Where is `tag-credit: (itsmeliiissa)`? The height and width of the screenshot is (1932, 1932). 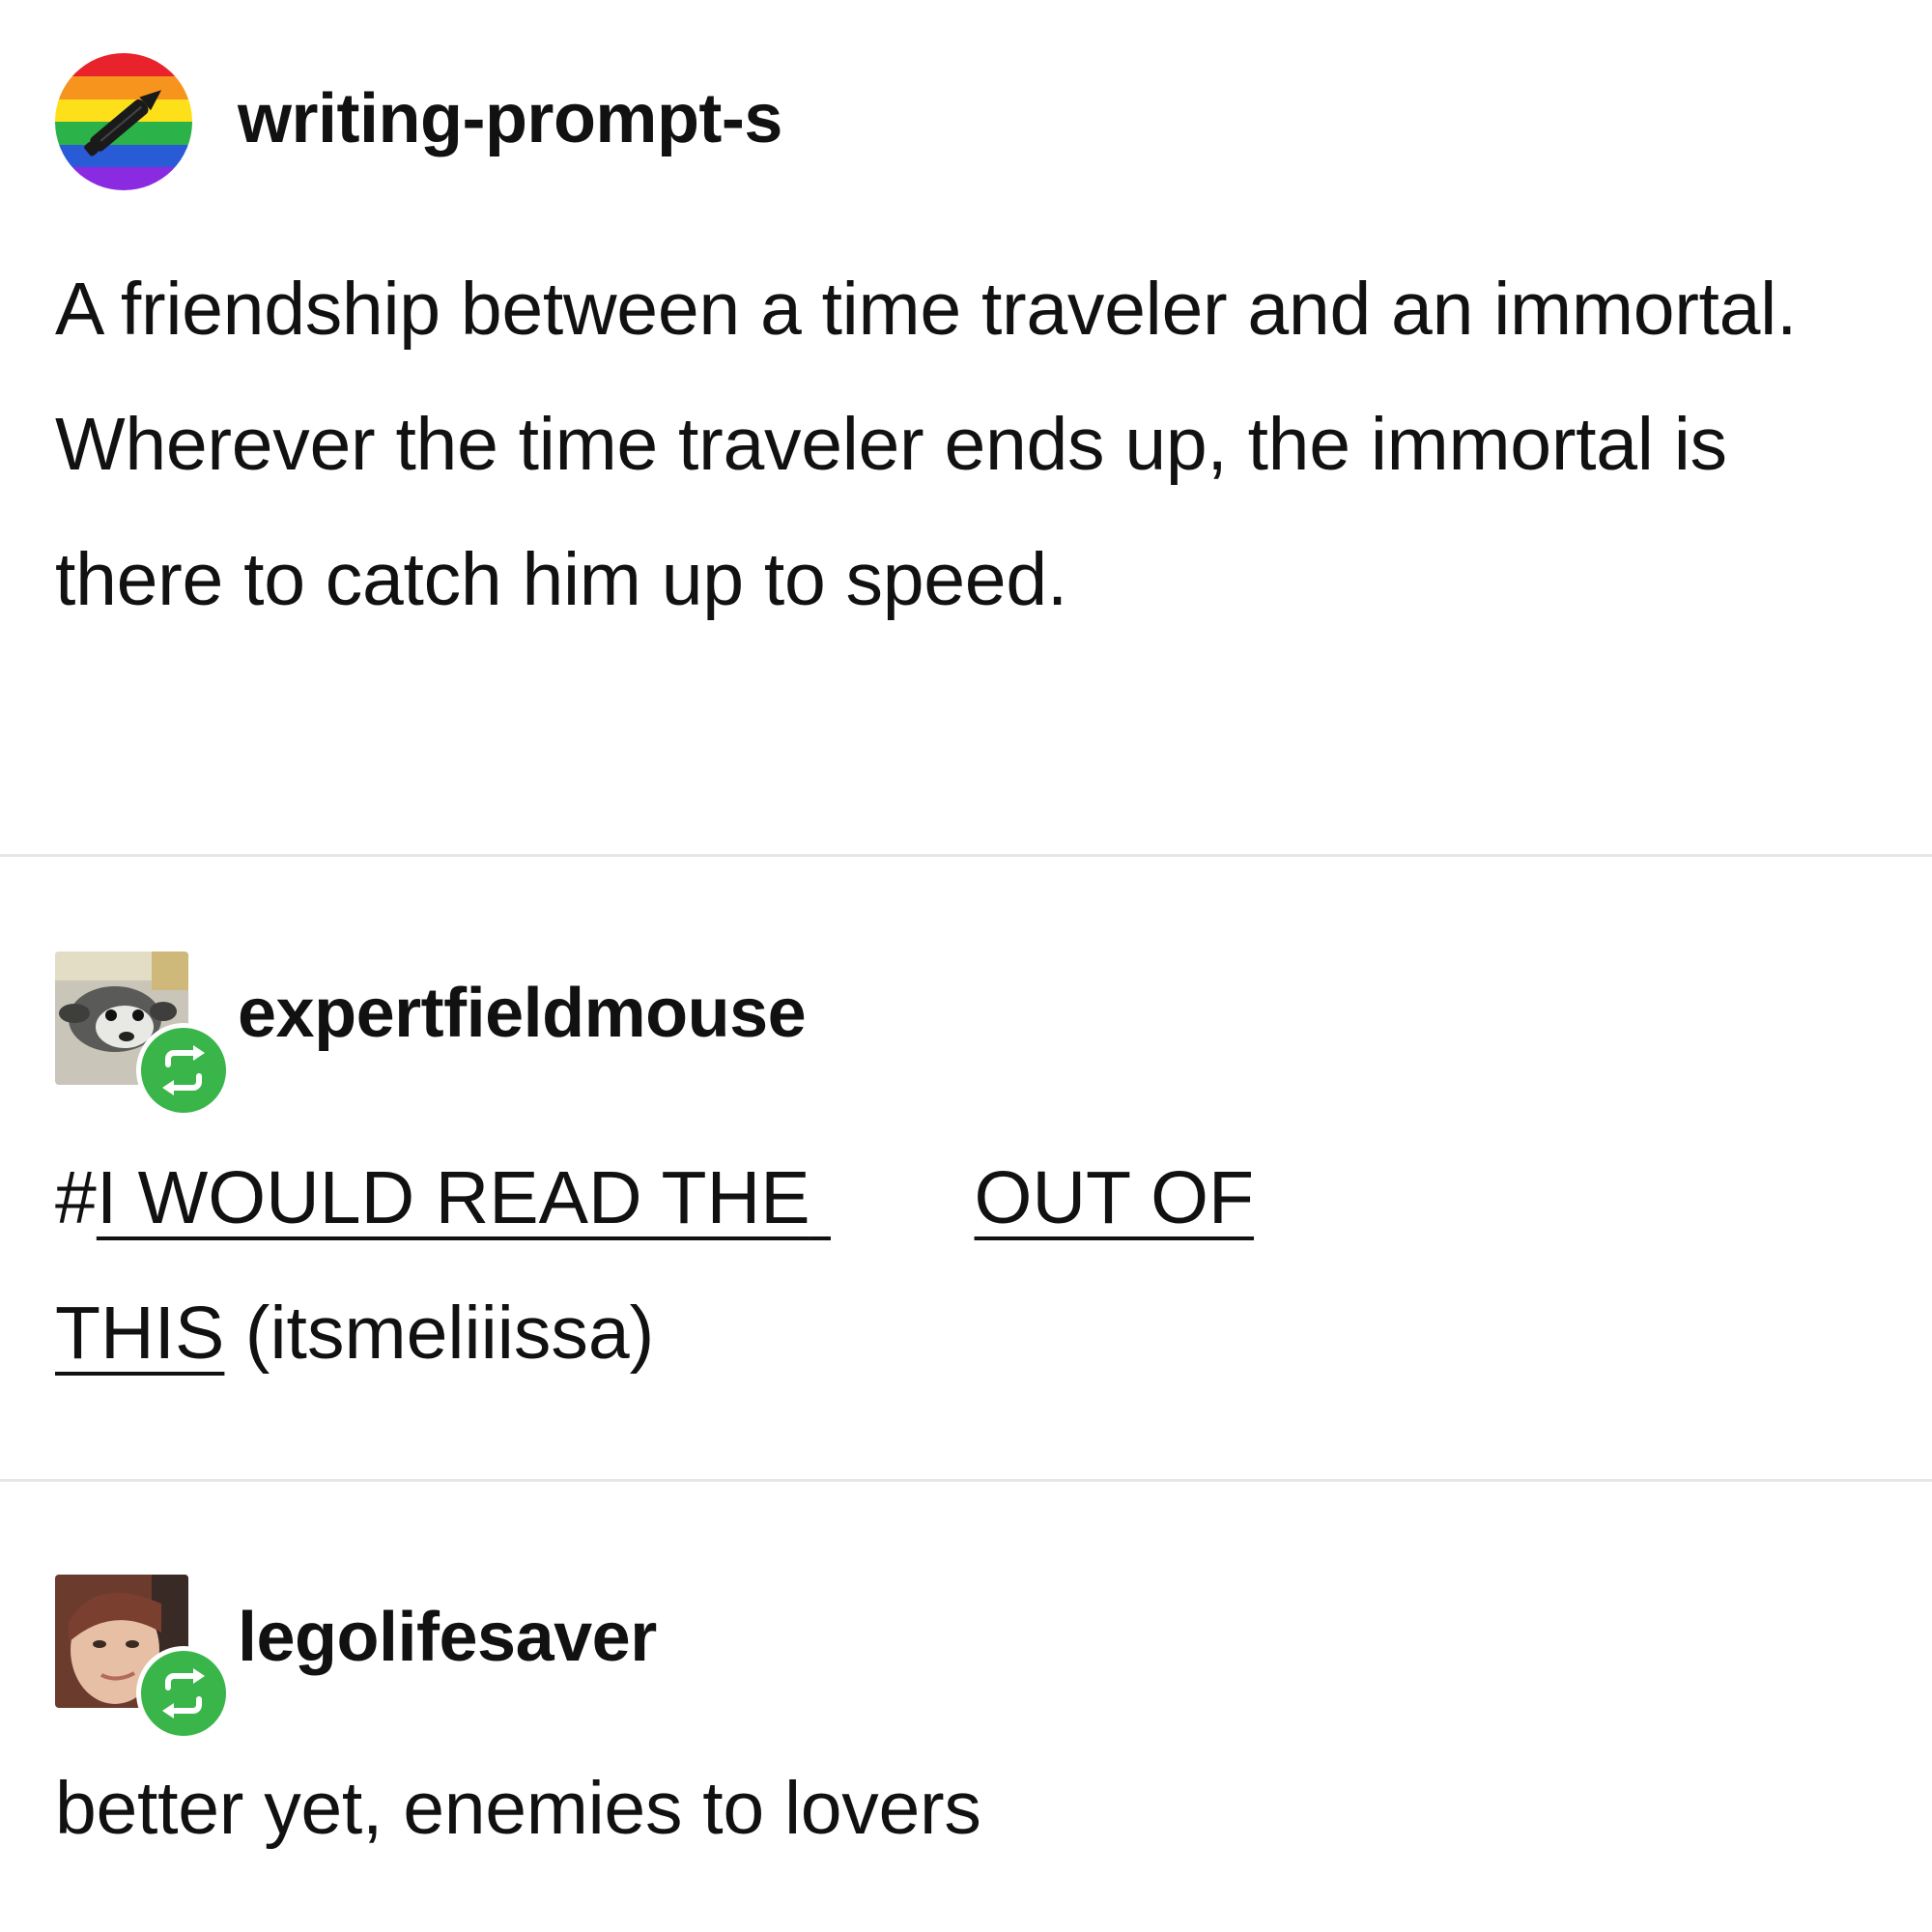
tag-credit: (itsmeliiissa) is located at coordinates (439, 1333).